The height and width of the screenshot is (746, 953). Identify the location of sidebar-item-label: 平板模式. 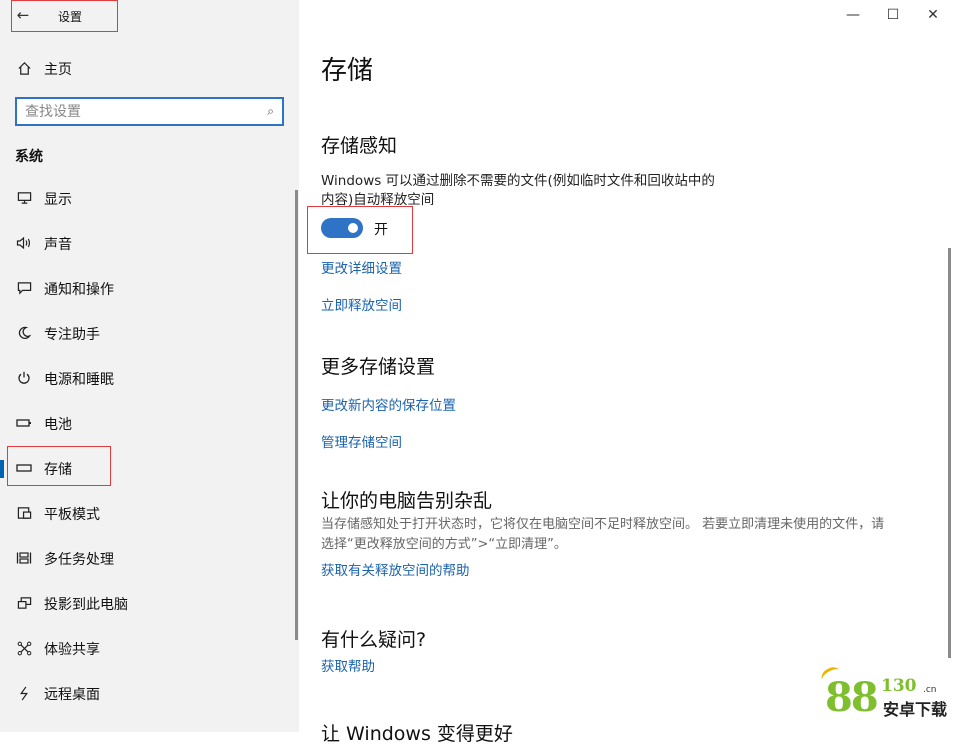
(72, 515).